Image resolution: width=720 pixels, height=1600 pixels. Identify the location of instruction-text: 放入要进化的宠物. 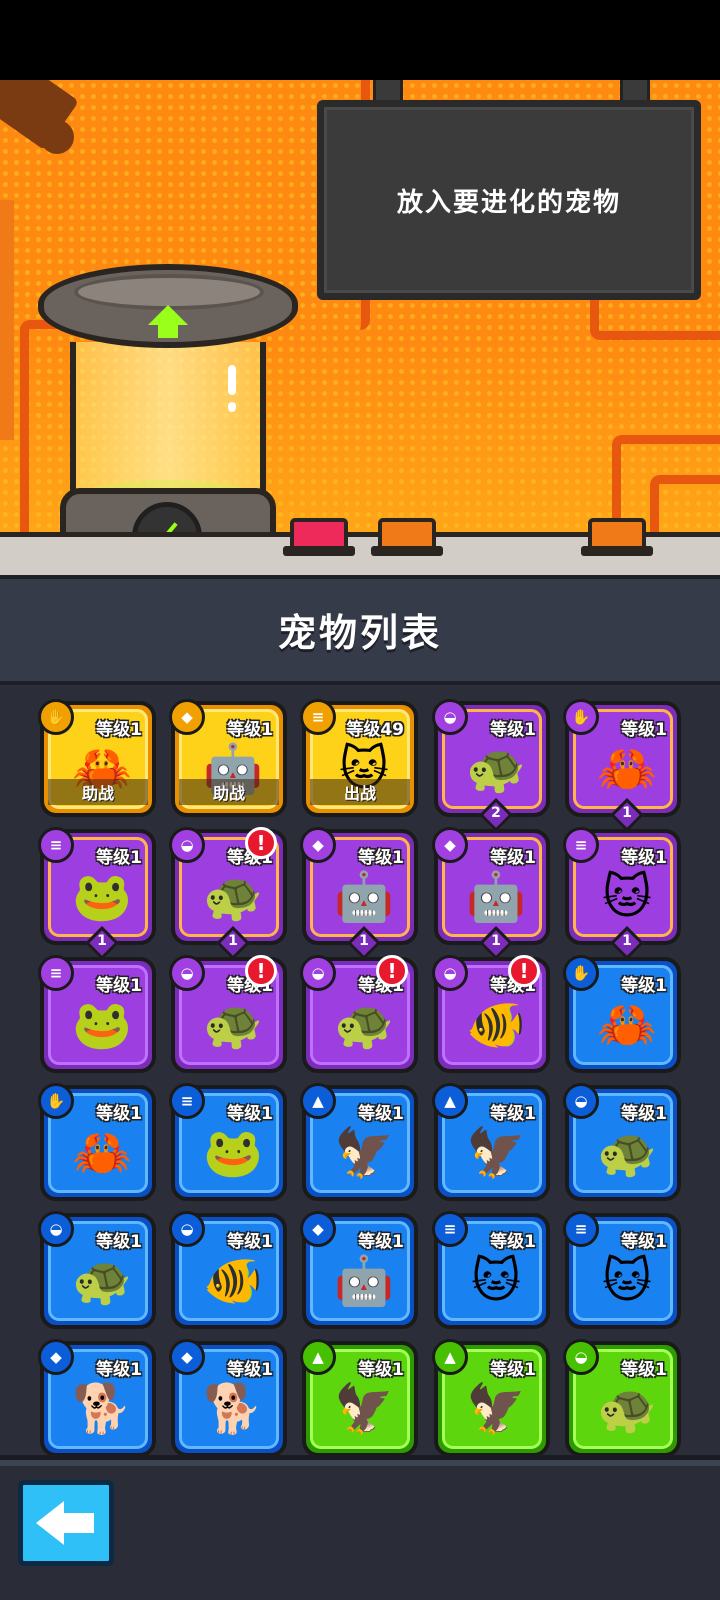
(508, 202).